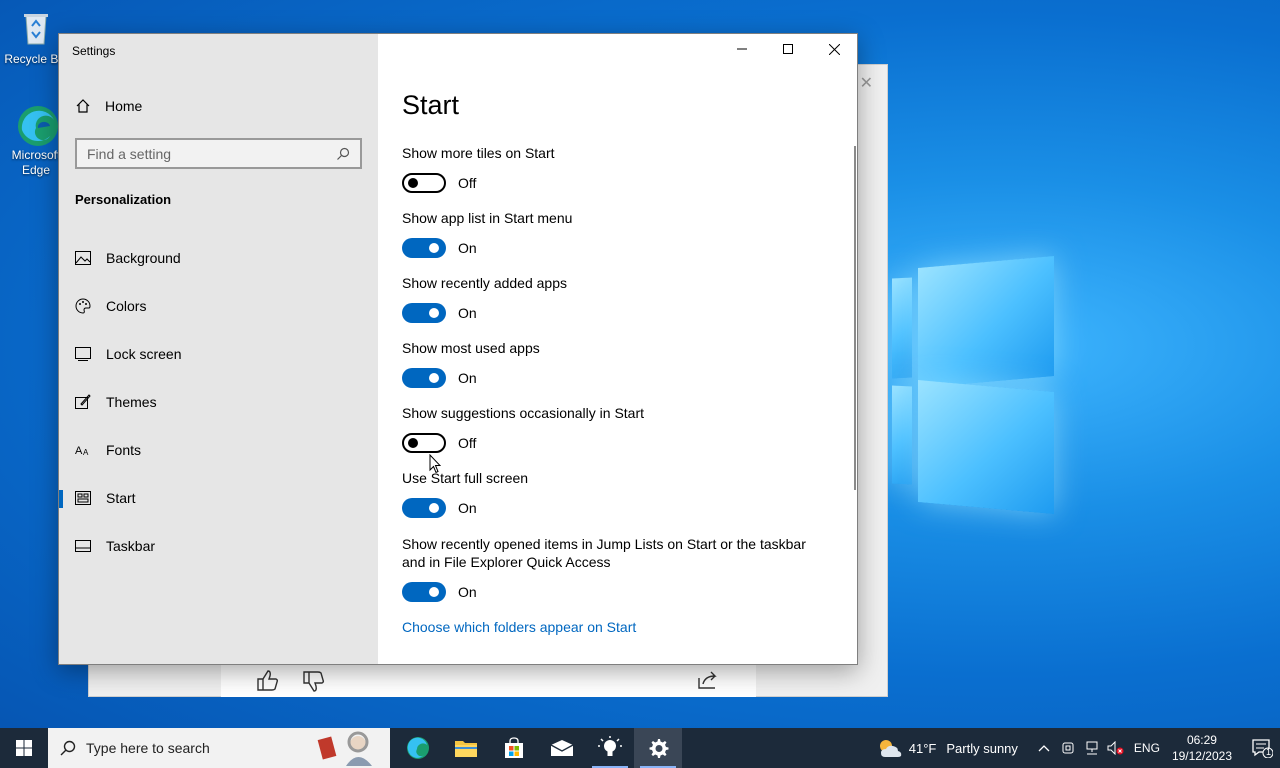 The image size is (1280, 768). What do you see at coordinates (218, 450) in the screenshot?
I see `sidebar-item-fonts: AA Fonts` at bounding box center [218, 450].